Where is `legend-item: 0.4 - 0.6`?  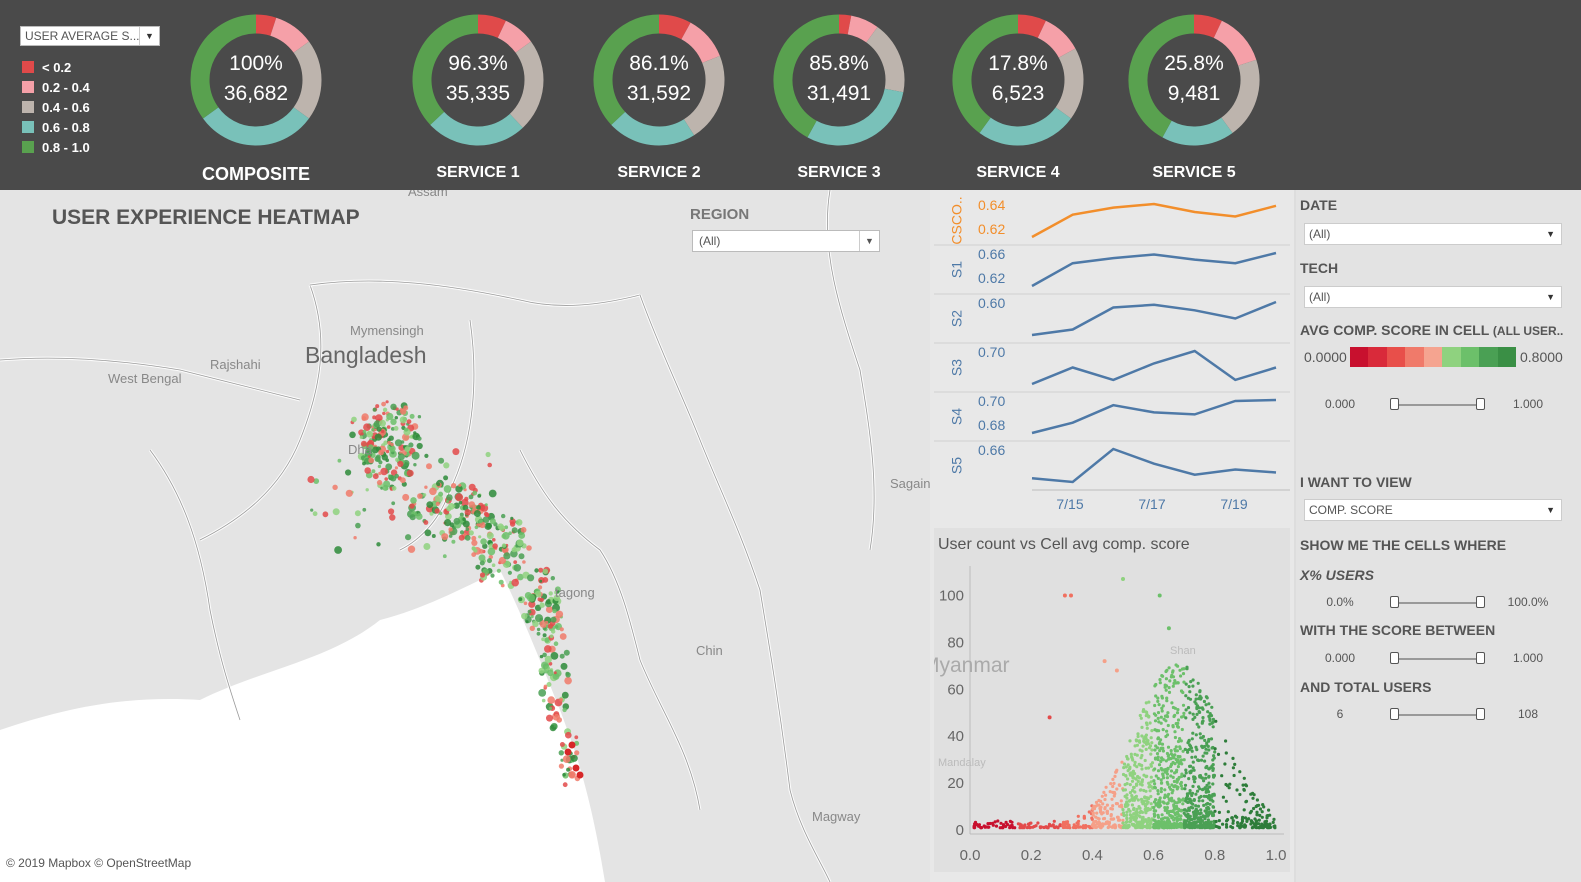
legend-item: 0.4 - 0.6 is located at coordinates (56, 107).